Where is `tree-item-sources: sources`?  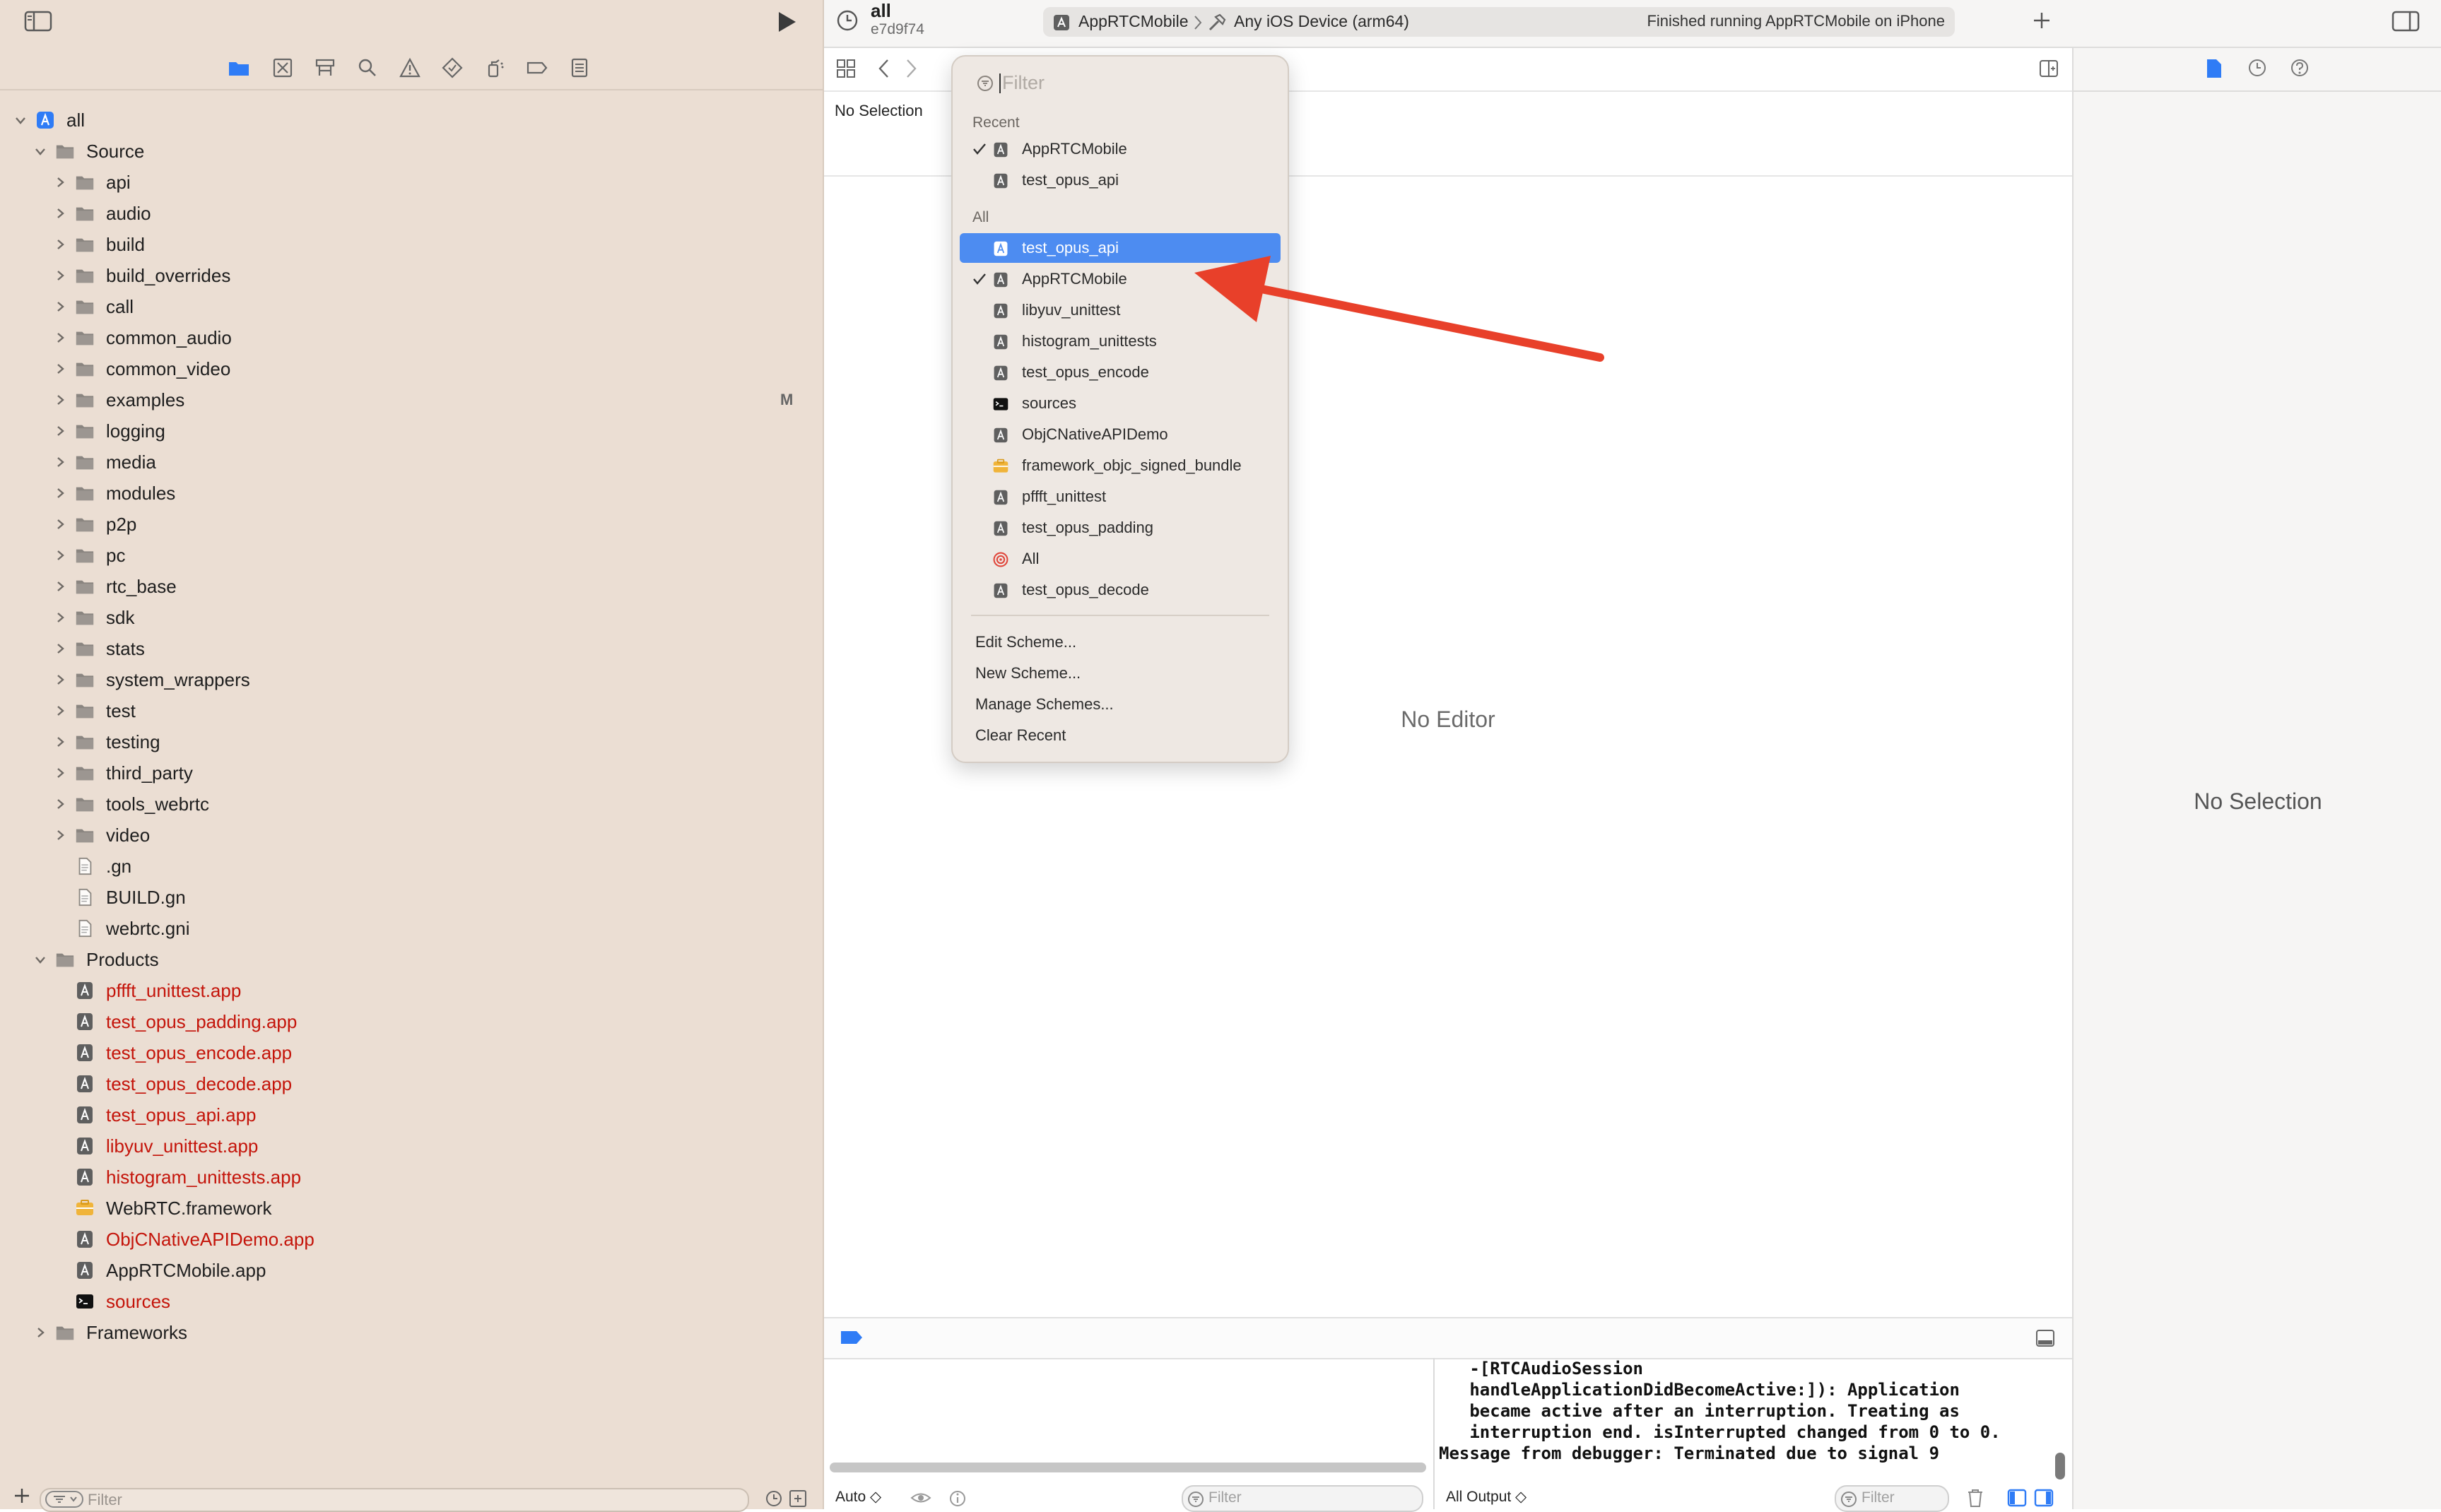 tree-item-sources: sources is located at coordinates (411, 1302).